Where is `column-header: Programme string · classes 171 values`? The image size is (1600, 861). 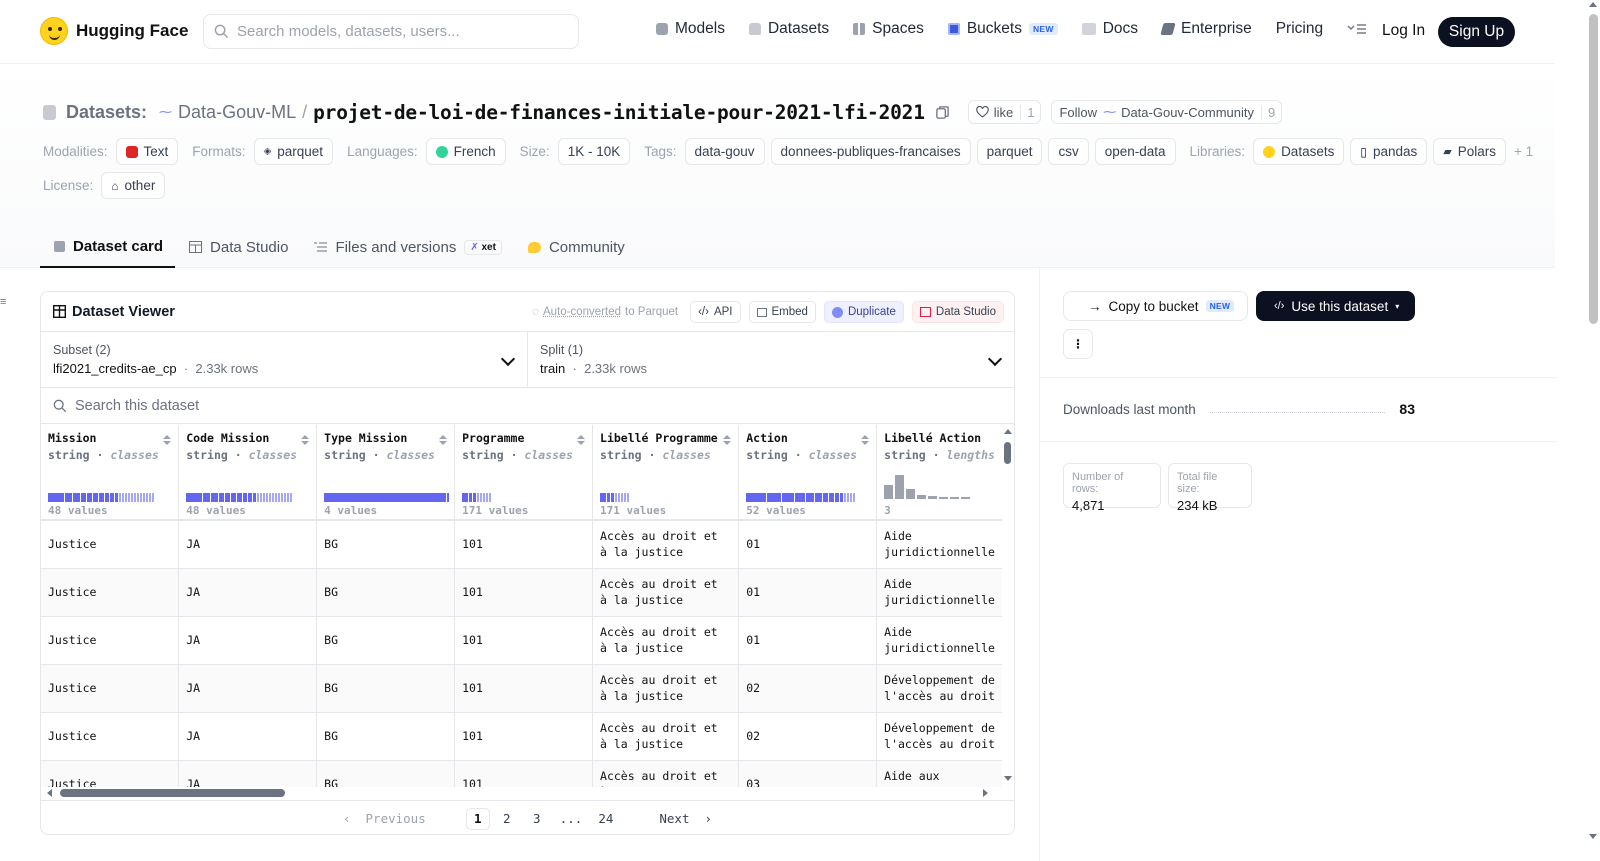 column-header: Programme string · classes 171 values is located at coordinates (524, 473).